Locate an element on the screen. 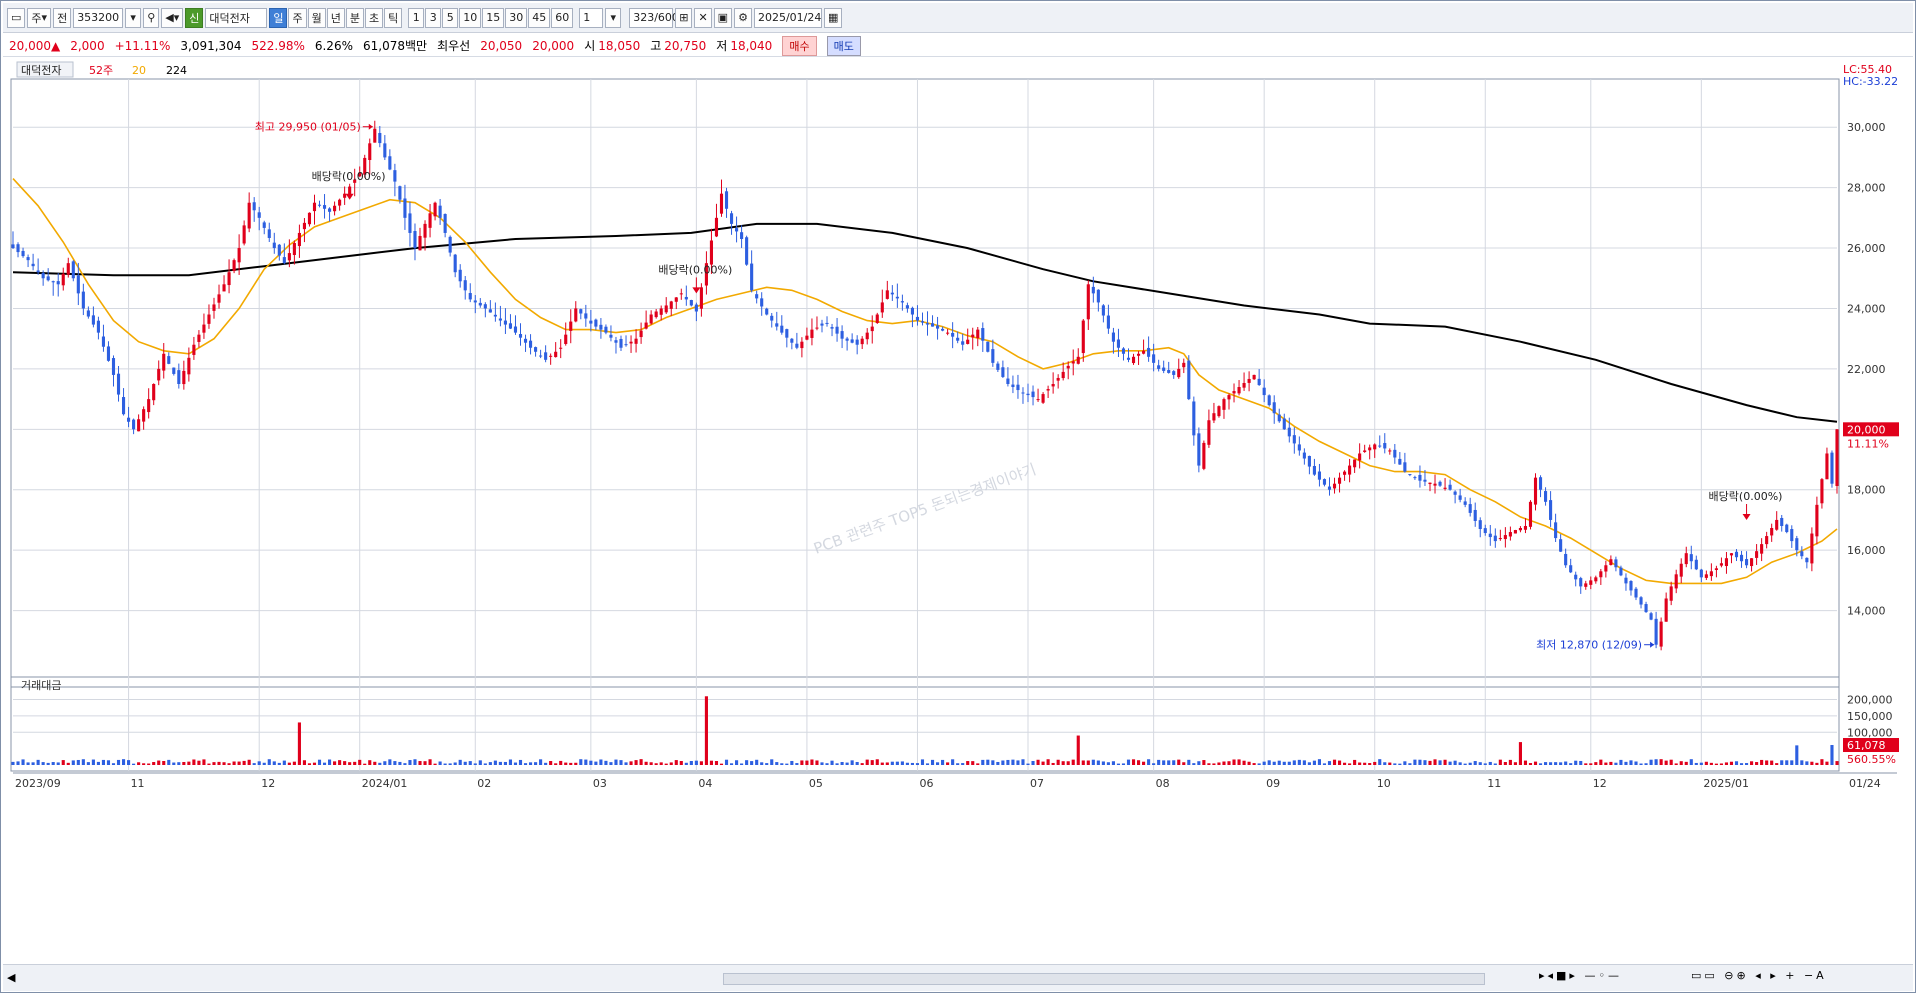 Image resolution: width=1916 pixels, height=993 pixels. search-icon: ⚲ is located at coordinates (151, 17).